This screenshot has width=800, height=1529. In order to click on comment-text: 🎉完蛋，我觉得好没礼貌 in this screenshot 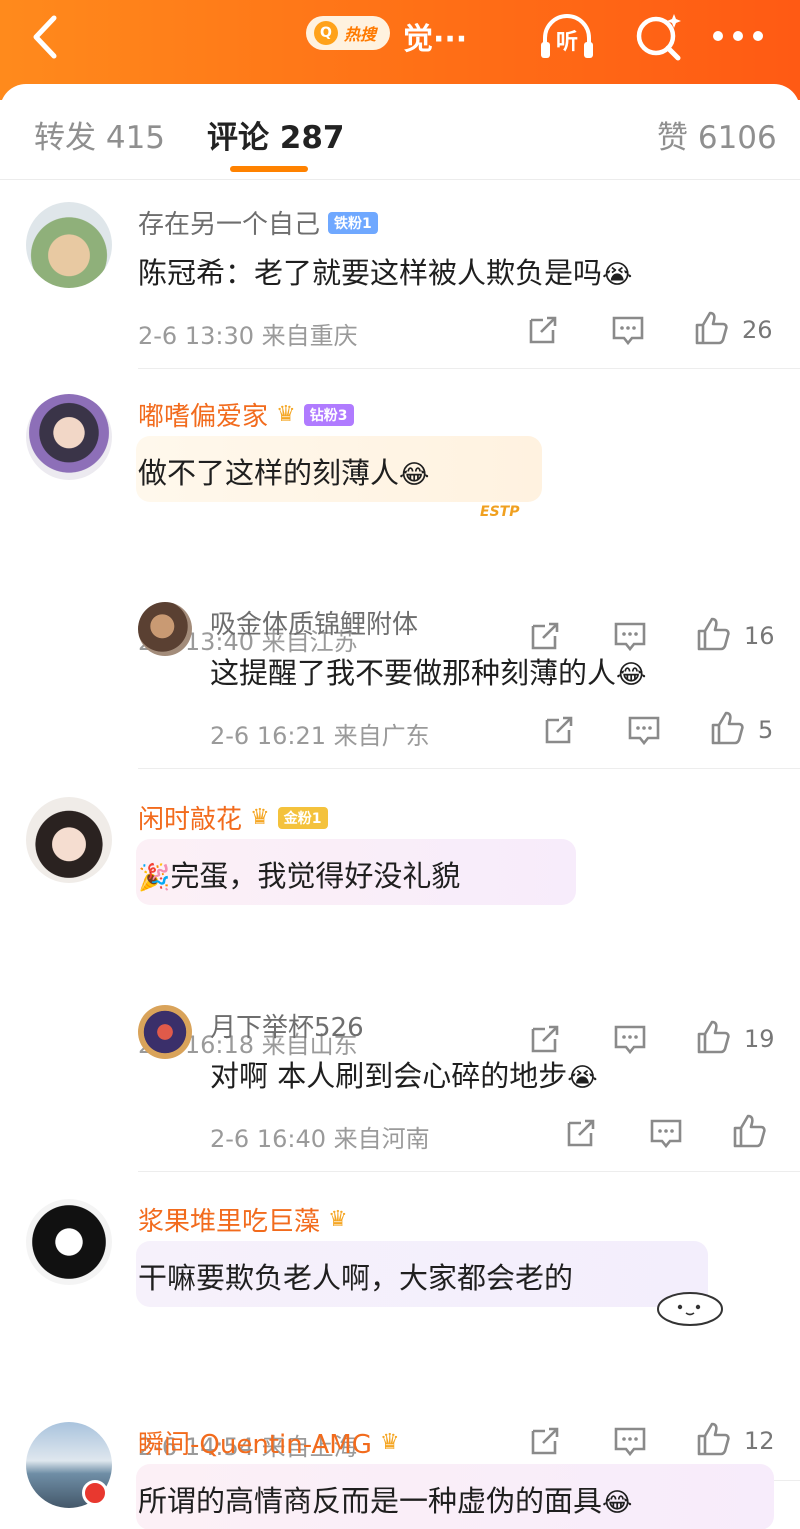, I will do `click(299, 874)`.